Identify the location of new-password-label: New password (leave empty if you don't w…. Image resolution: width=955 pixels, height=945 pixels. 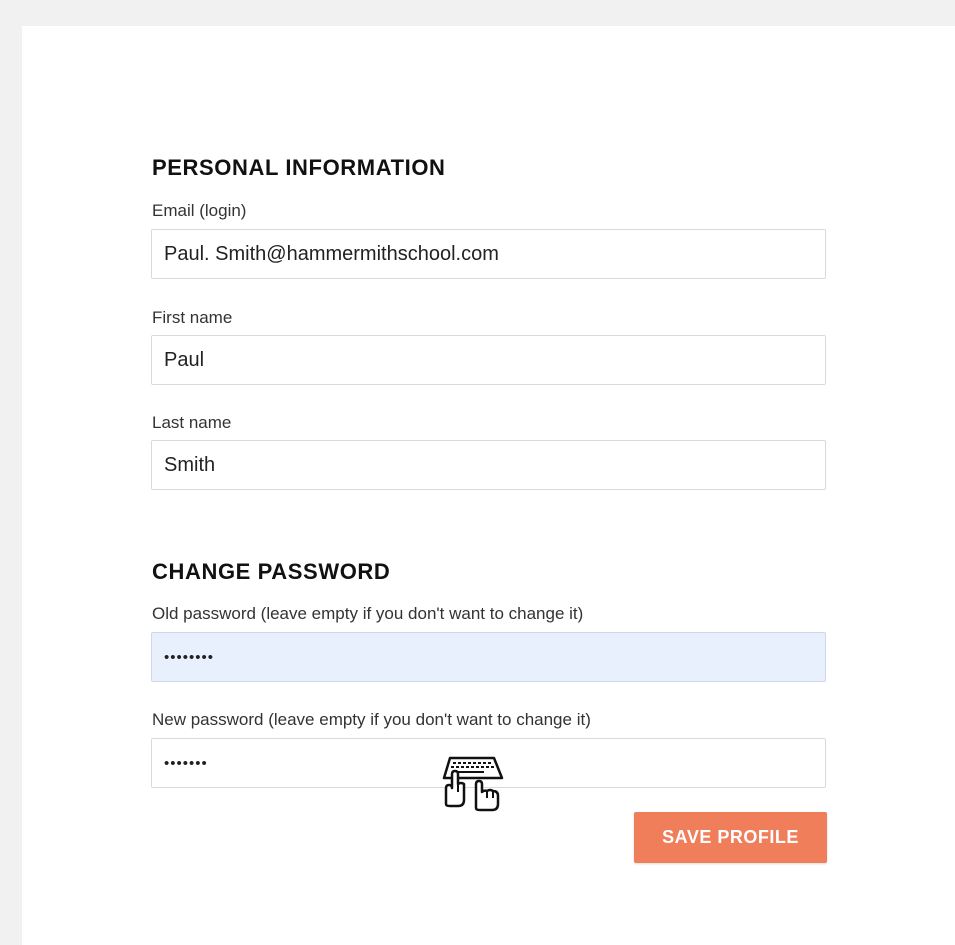
(371, 719).